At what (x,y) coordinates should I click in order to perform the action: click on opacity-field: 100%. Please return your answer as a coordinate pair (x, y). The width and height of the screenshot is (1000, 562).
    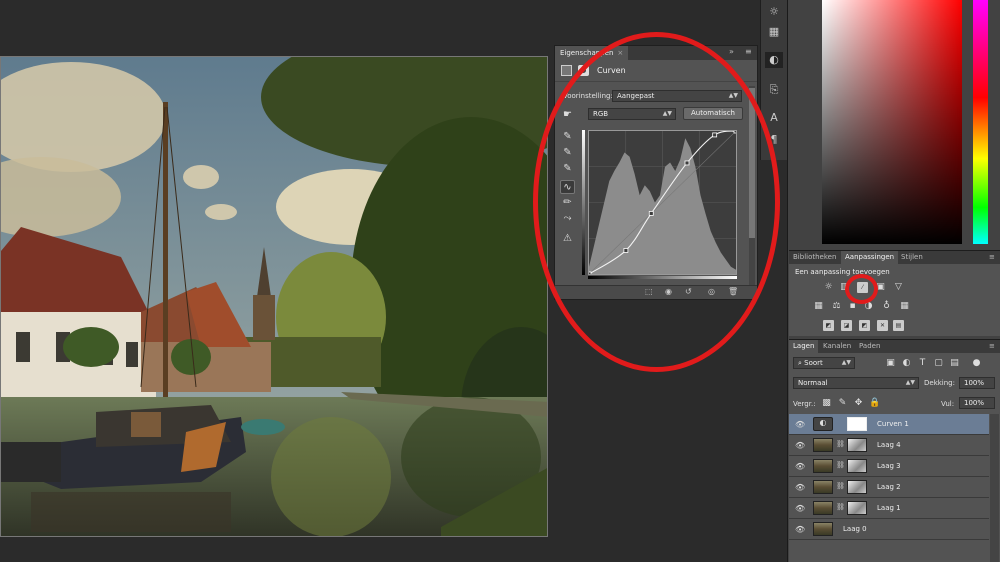
    Looking at the image, I should click on (977, 383).